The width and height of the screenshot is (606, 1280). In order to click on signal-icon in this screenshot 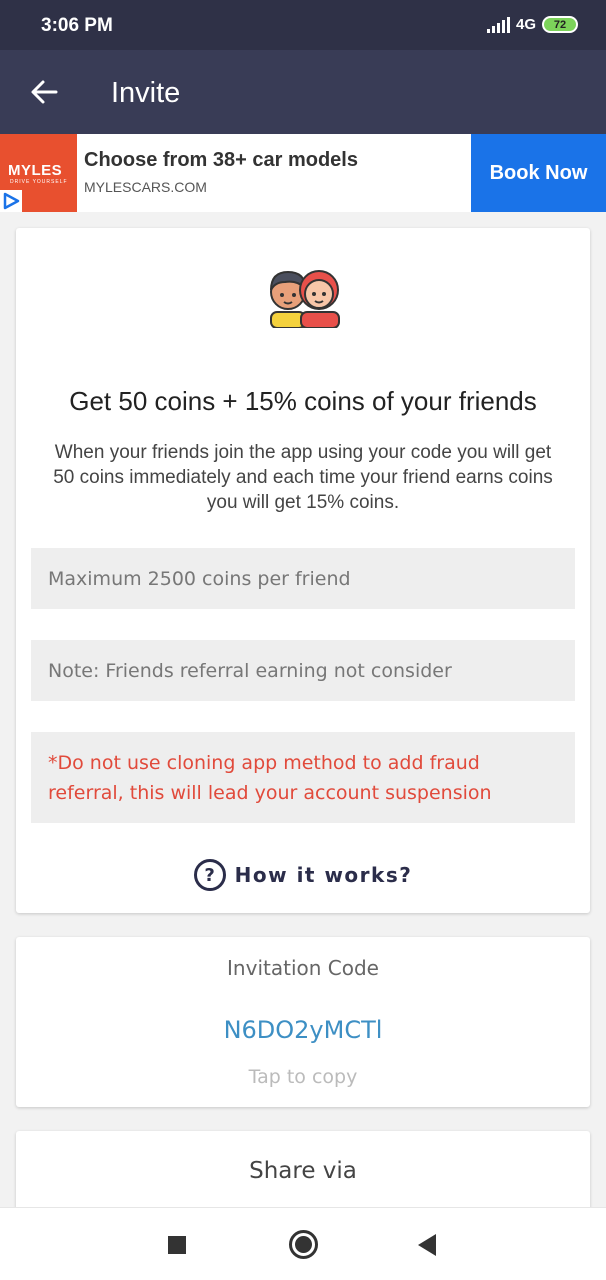, I will do `click(498, 24)`.